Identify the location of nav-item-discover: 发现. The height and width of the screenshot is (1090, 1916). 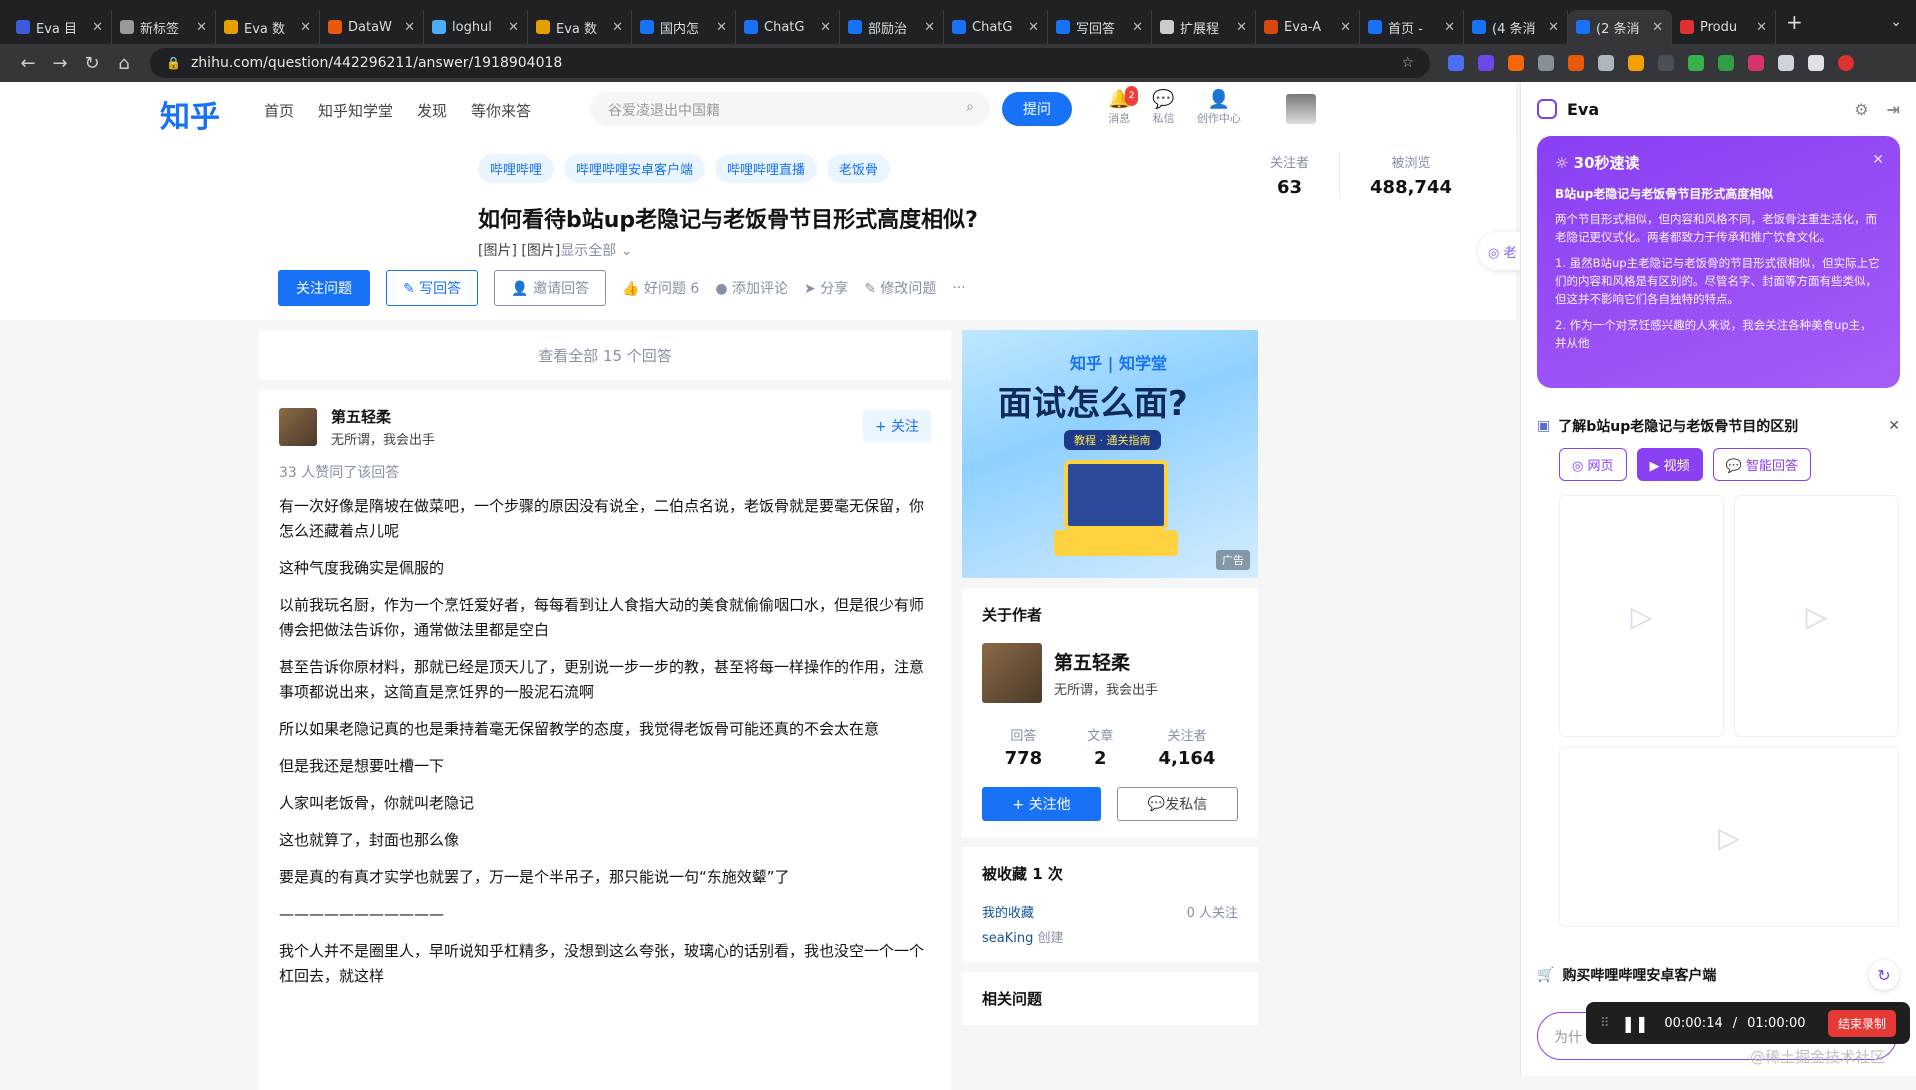
(432, 110).